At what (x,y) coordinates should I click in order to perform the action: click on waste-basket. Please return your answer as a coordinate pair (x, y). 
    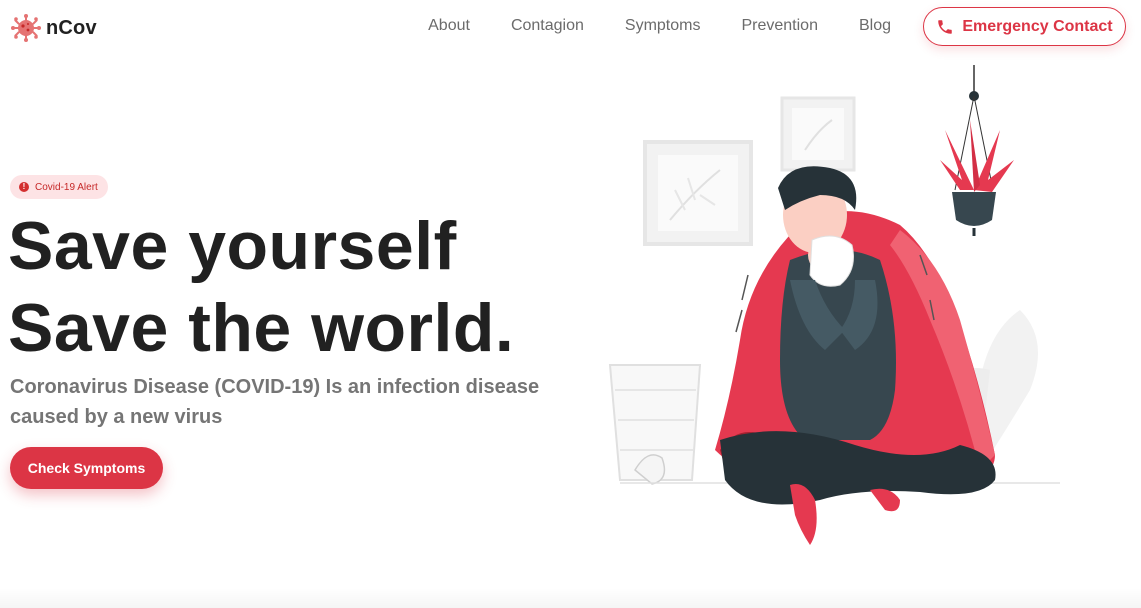
    Looking at the image, I should click on (655, 424).